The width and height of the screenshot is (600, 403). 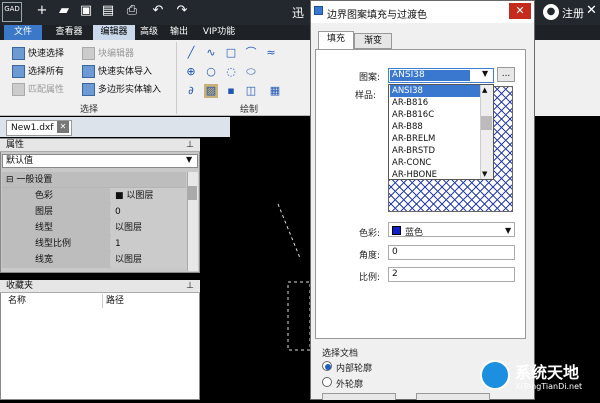 What do you see at coordinates (94, 244) in the screenshot?
I see `property-row: 线型比例 1` at bounding box center [94, 244].